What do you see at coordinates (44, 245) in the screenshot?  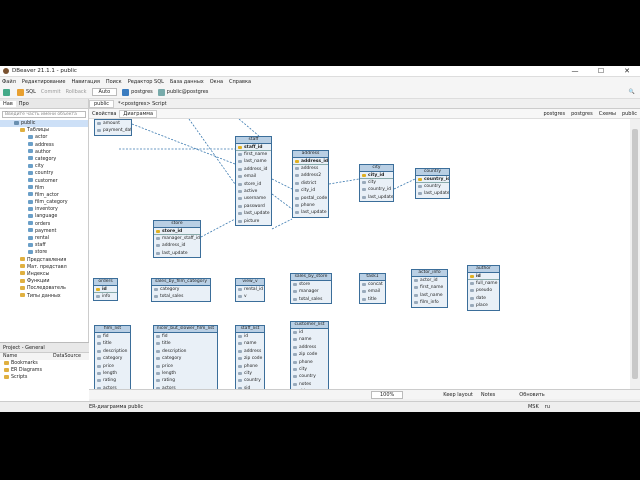 I see `tree-table-staff: staff` at bounding box center [44, 245].